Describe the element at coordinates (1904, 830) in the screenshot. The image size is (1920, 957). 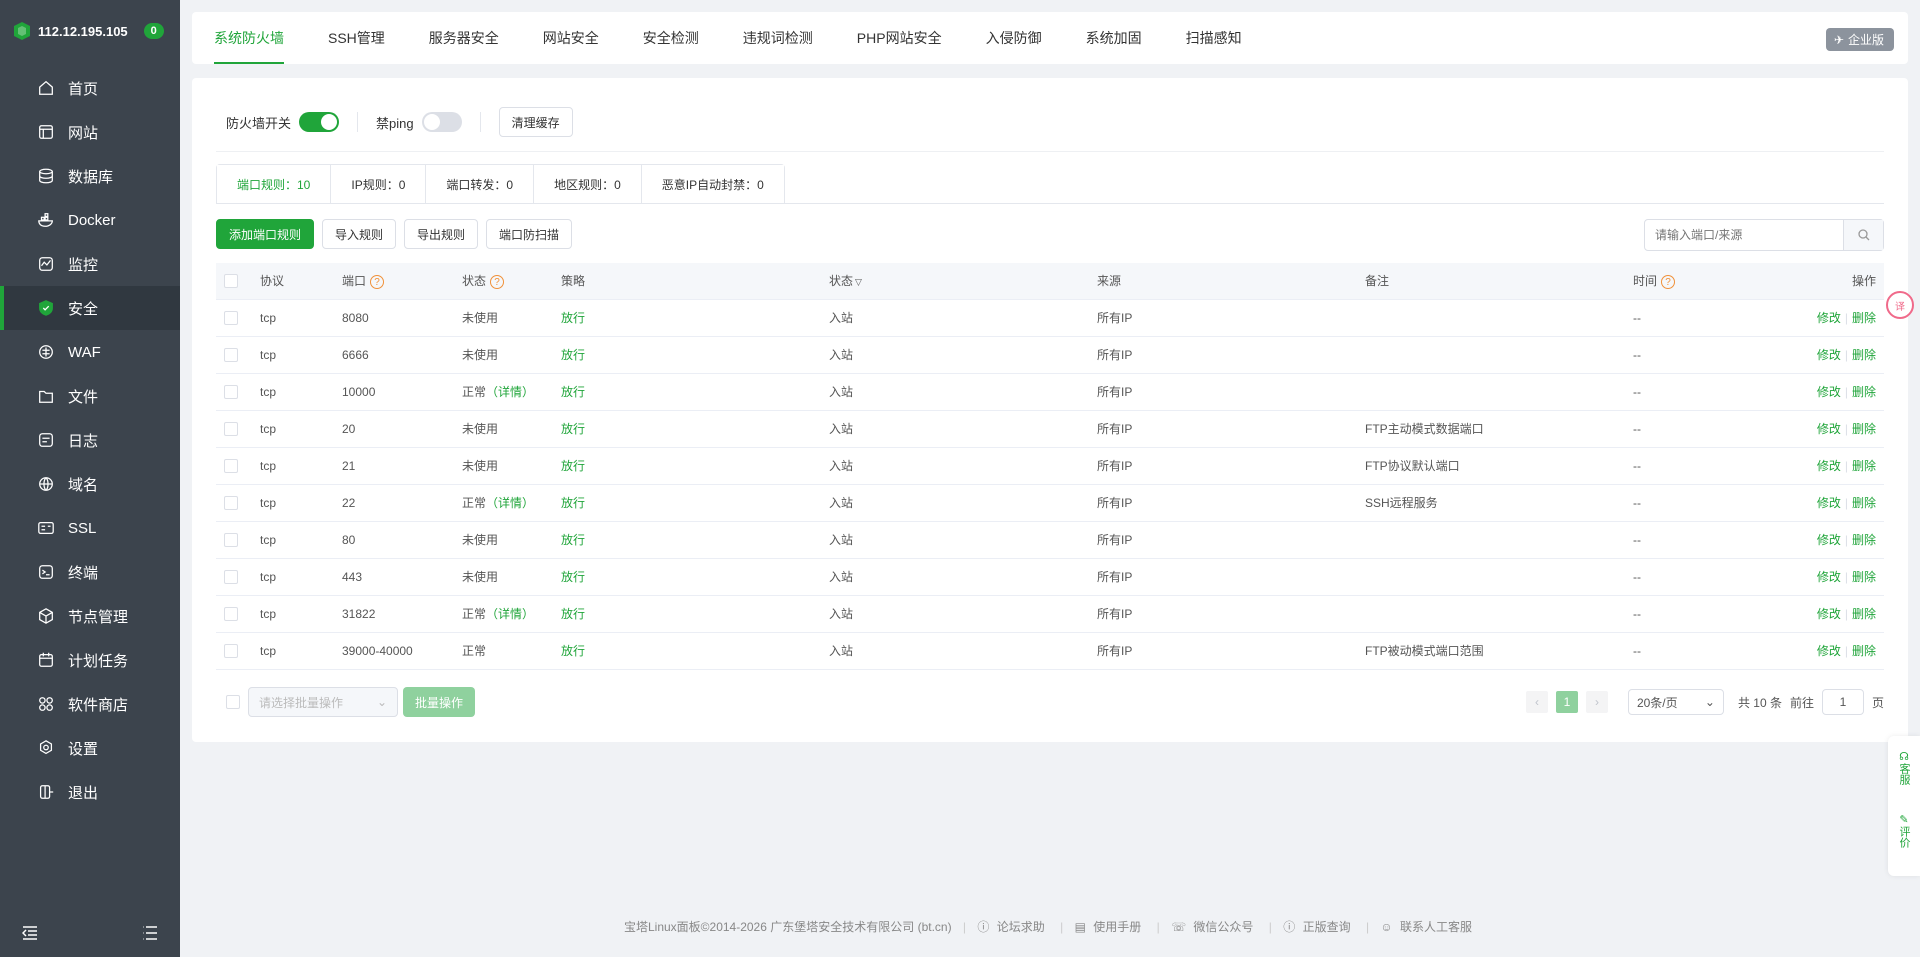
I see `review-button: ✎ 评价` at that location.